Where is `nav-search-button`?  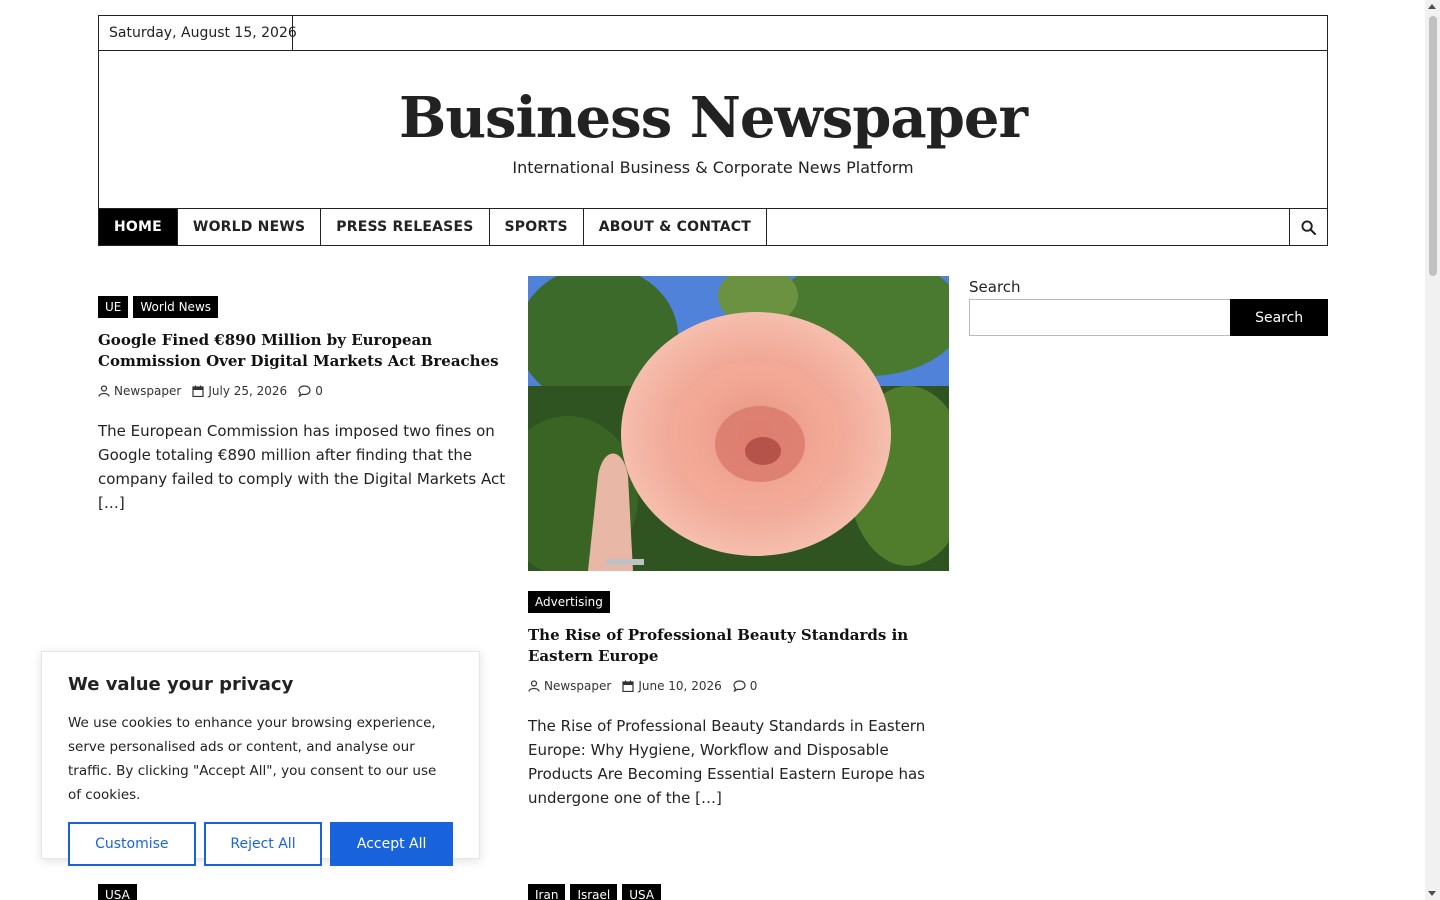 nav-search-button is located at coordinates (1308, 227).